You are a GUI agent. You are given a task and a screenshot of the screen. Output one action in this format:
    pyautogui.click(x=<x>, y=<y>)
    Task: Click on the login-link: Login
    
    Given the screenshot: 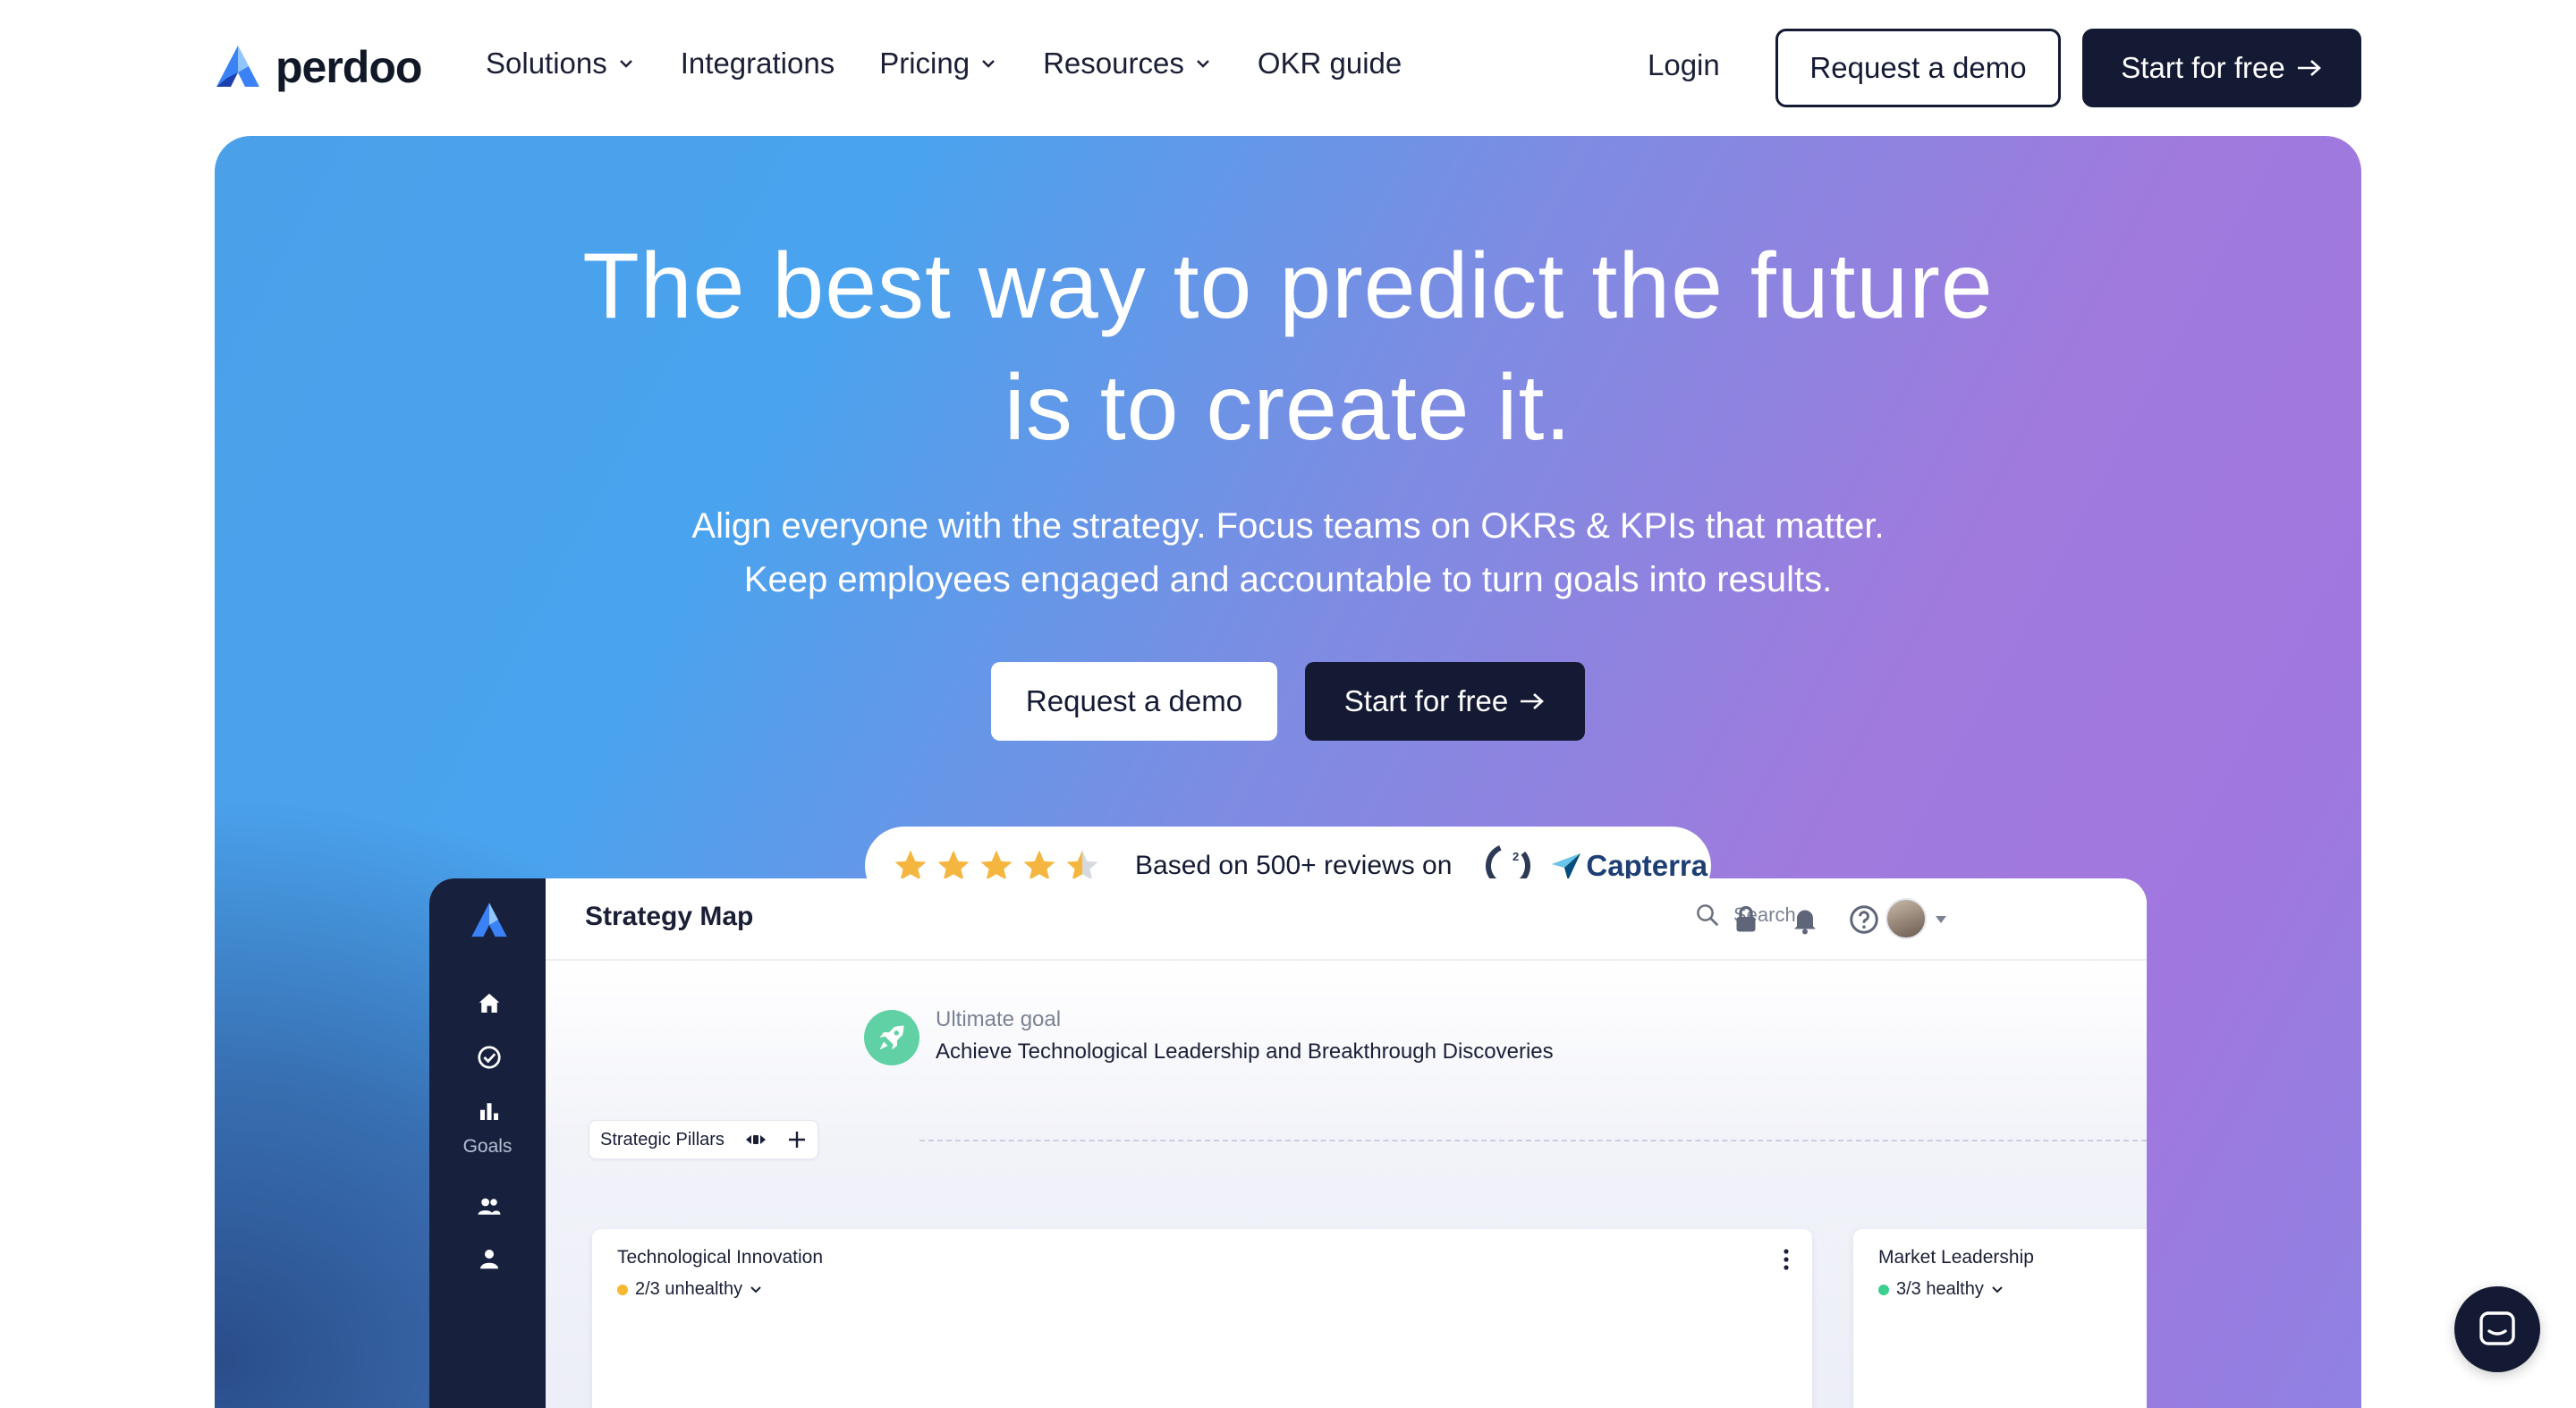 What is the action you would take?
    pyautogui.click(x=1684, y=65)
    